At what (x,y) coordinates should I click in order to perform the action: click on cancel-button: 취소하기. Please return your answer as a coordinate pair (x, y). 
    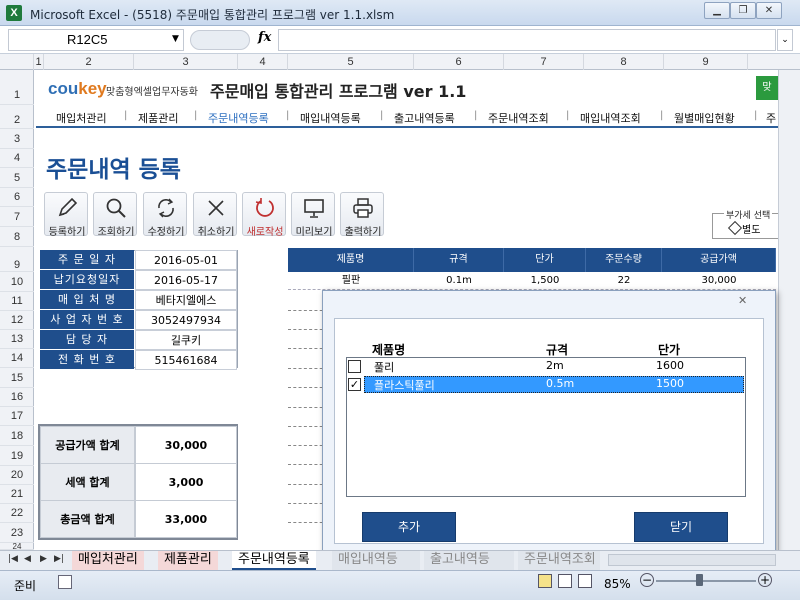
    Looking at the image, I should click on (215, 215).